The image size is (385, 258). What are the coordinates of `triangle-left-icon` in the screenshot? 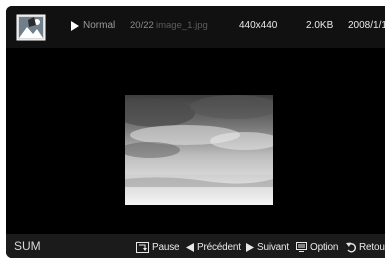 It's located at (190, 247).